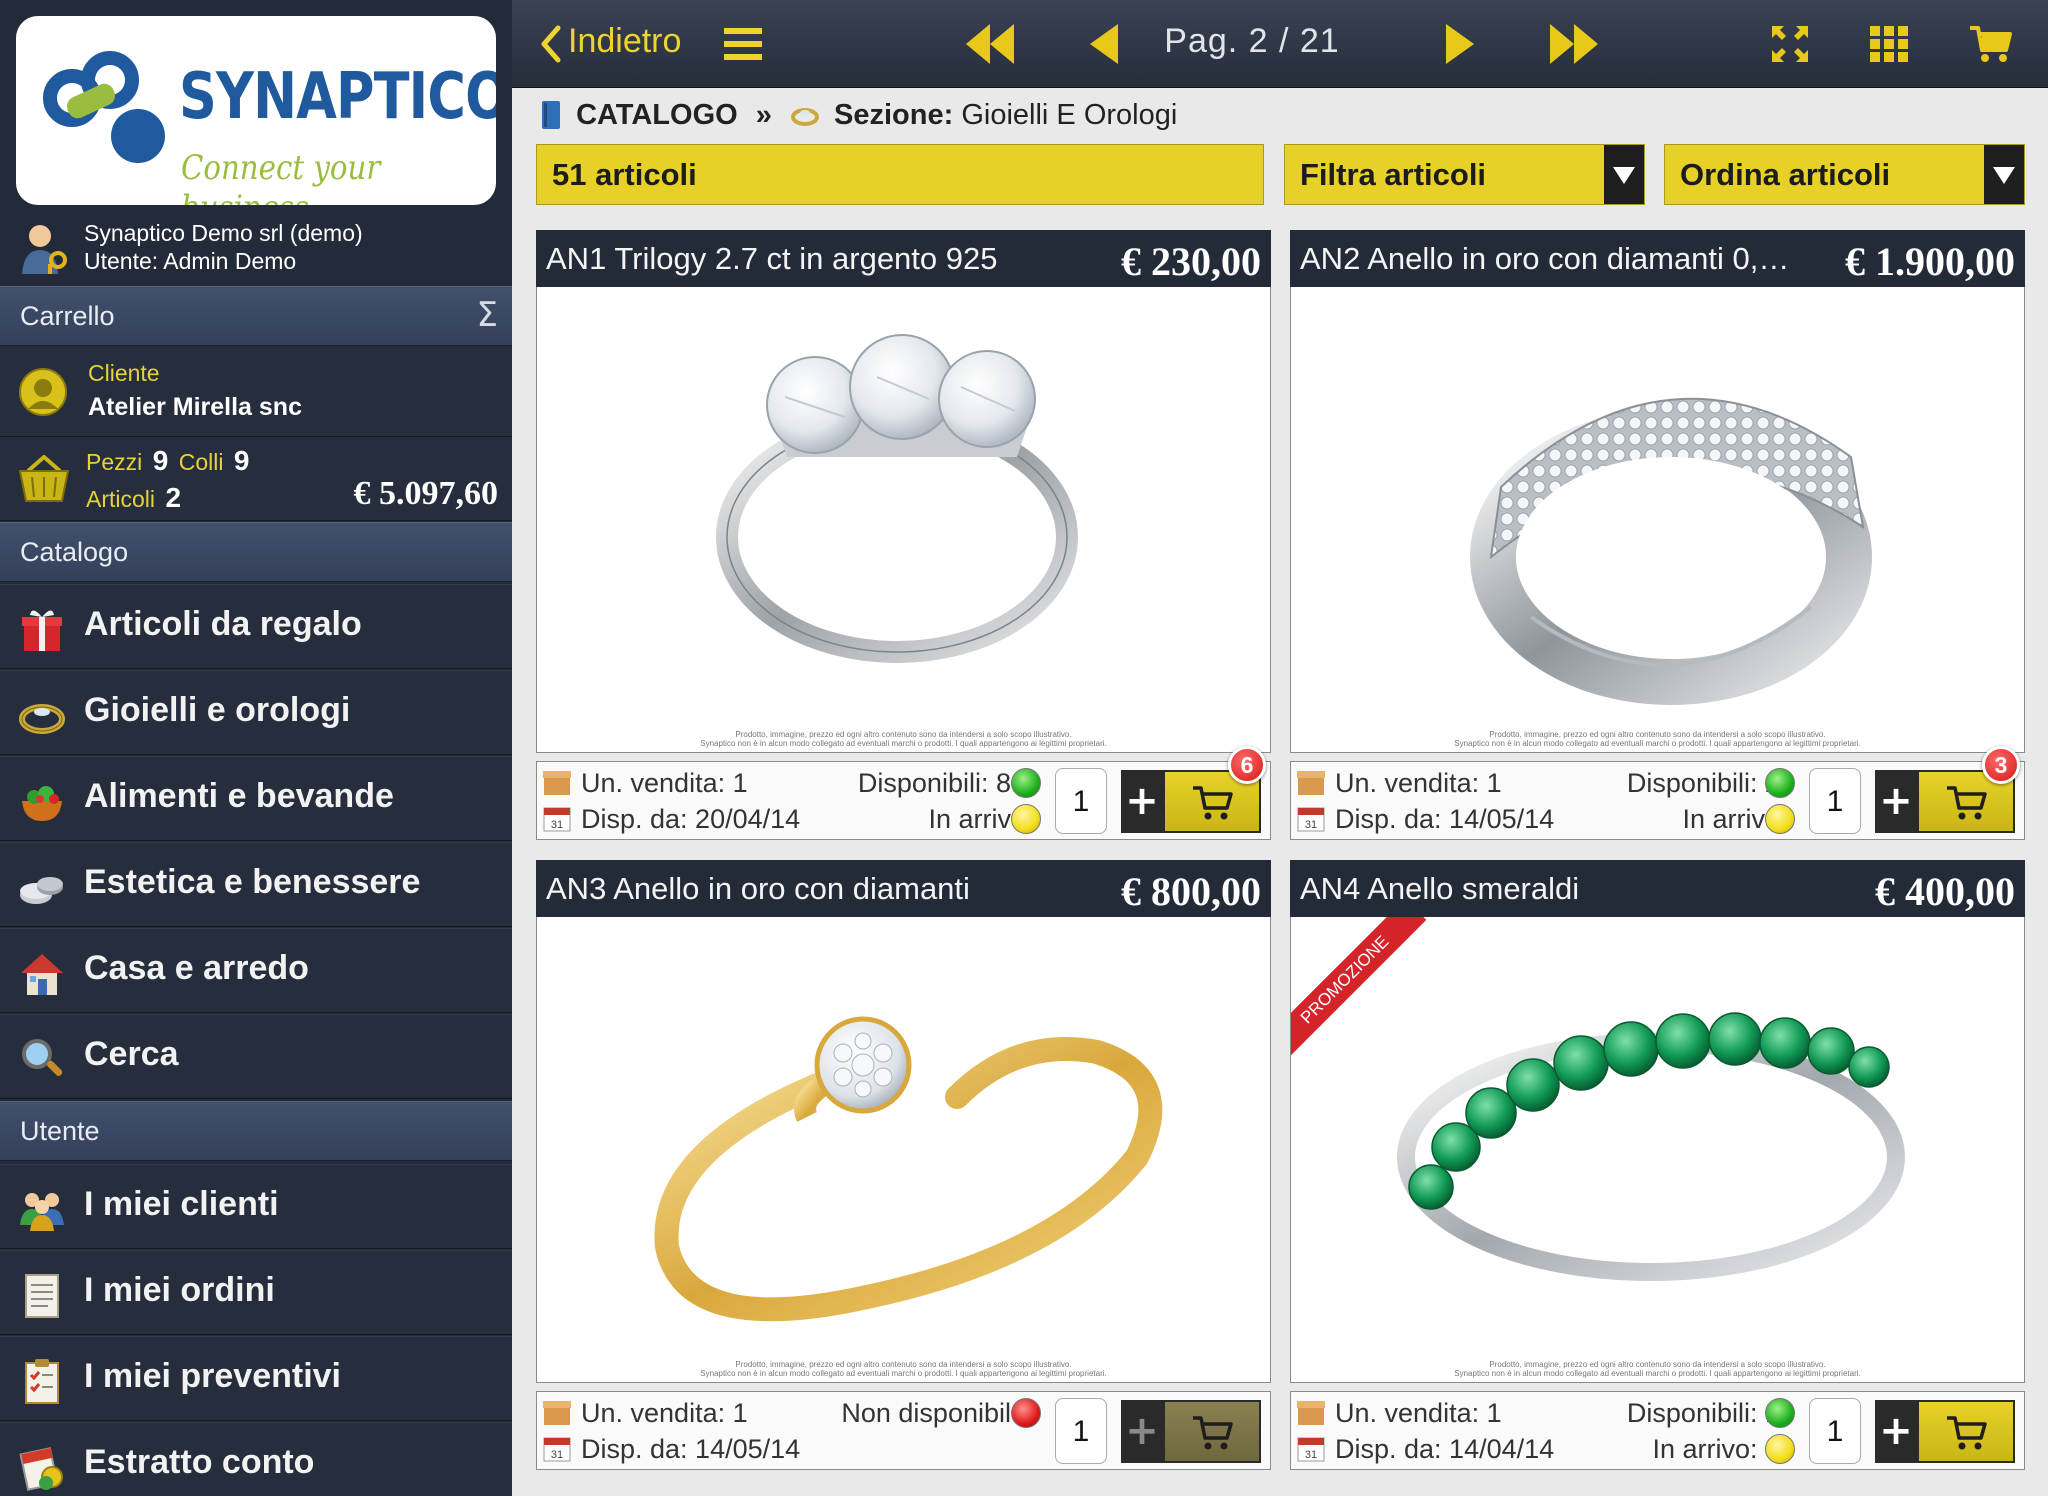  I want to click on nav-label: Estetica e benessere, so click(252, 882).